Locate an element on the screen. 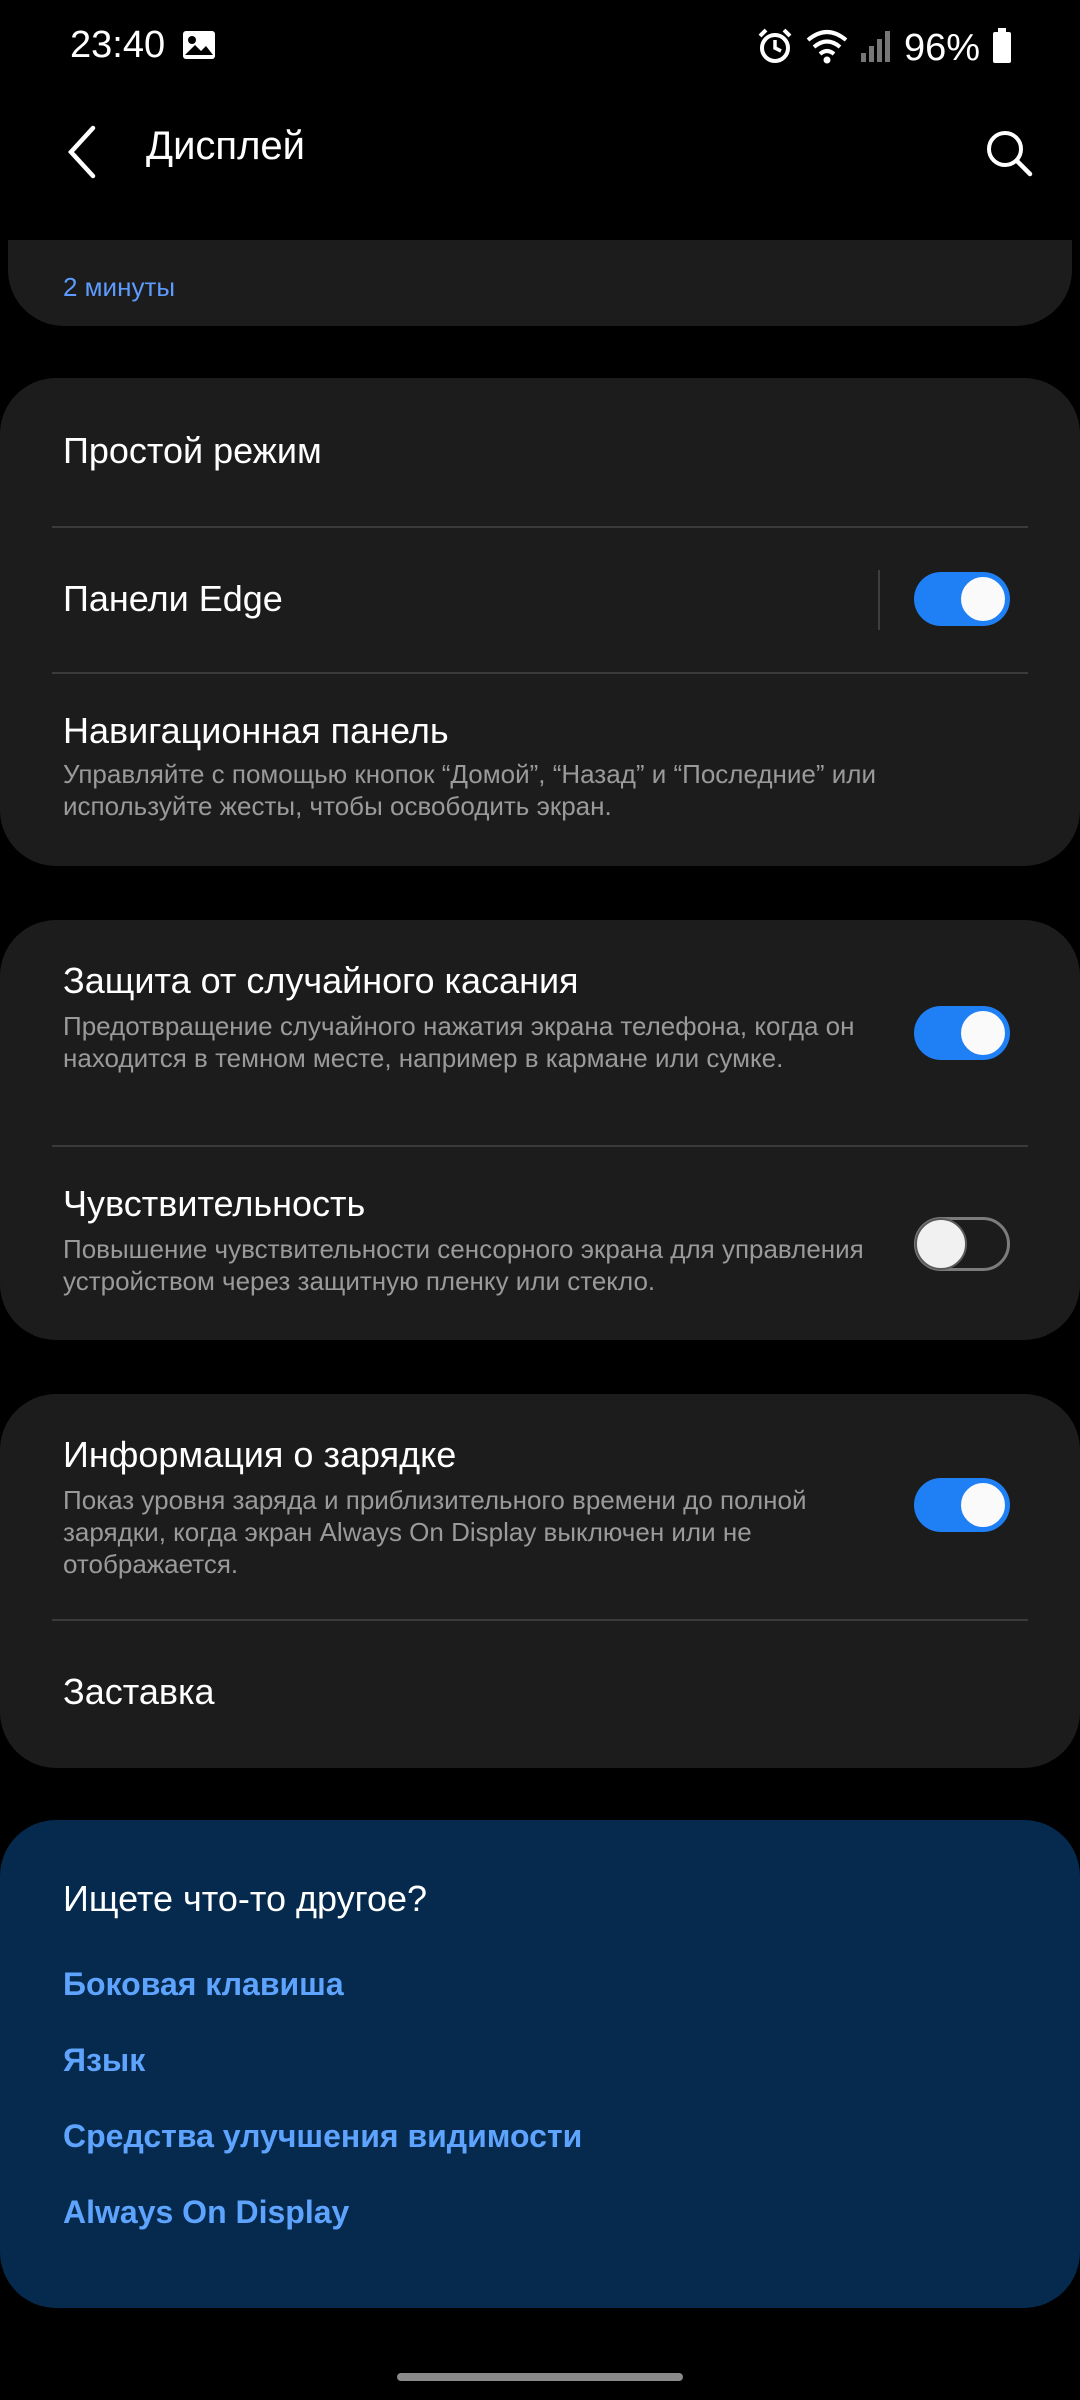  language-link: Язык is located at coordinates (104, 2060).